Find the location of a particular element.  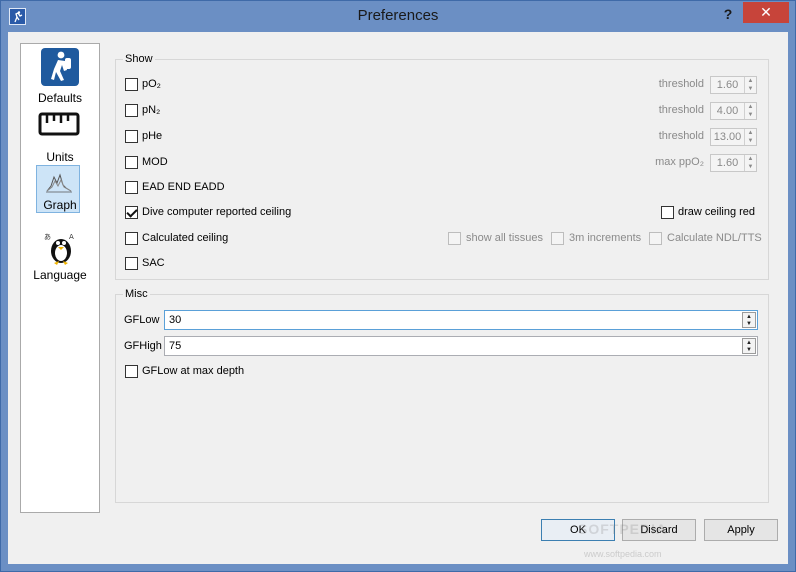

category-list: Defaults Units Graph あ A Language is located at coordinates (60, 278).